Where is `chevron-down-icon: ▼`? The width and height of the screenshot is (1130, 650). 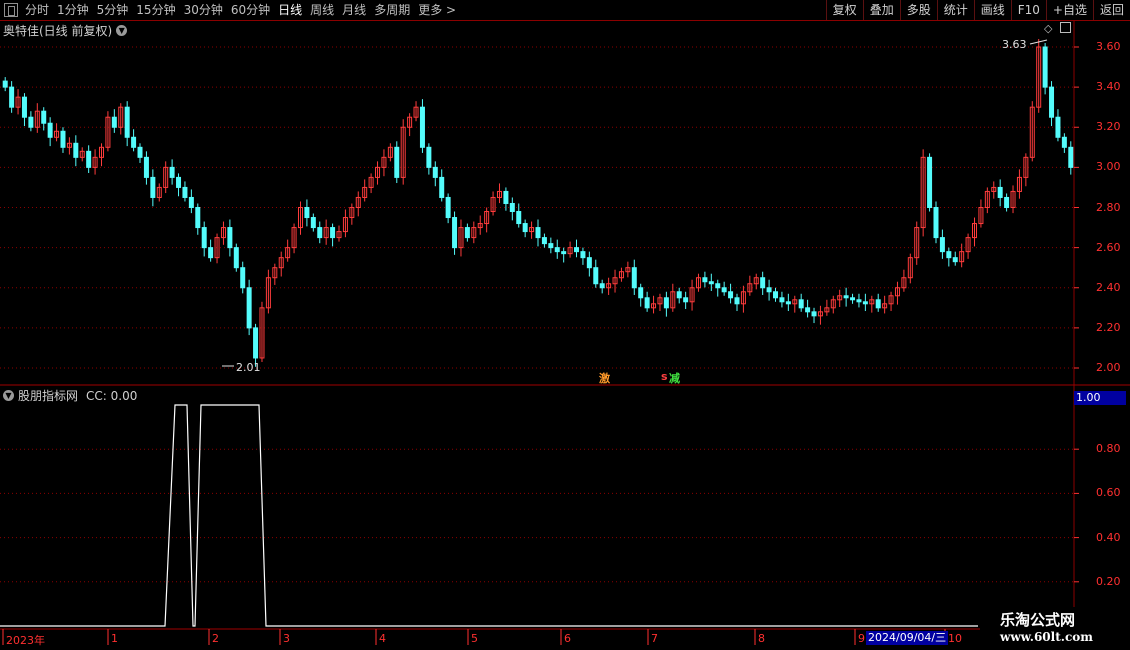
chevron-down-icon: ▼ is located at coordinates (8, 395).